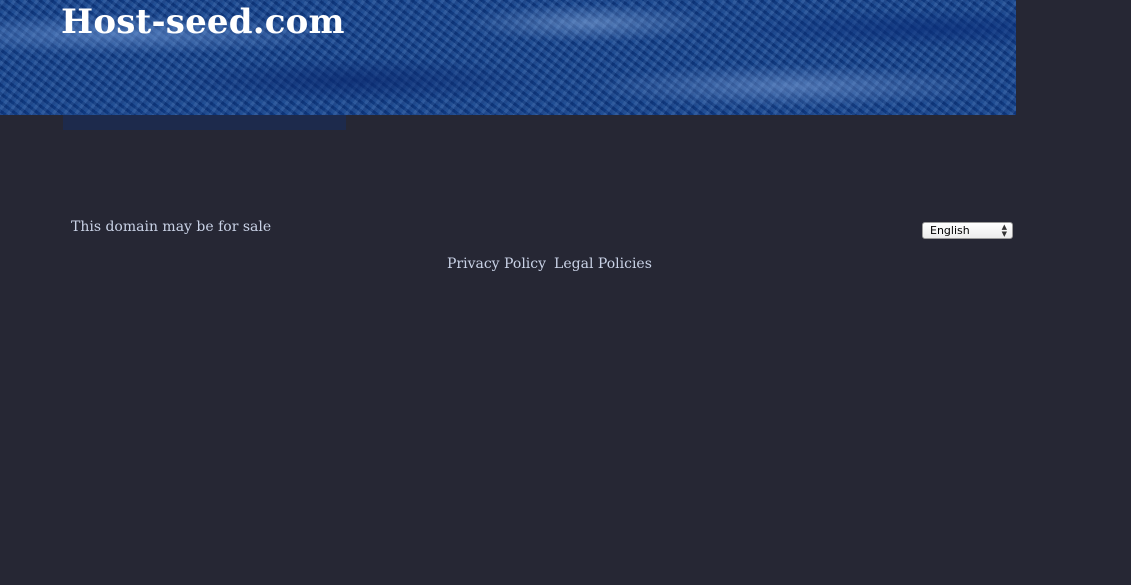  What do you see at coordinates (603, 264) in the screenshot?
I see `legal-policies-link: Legal Policies` at bounding box center [603, 264].